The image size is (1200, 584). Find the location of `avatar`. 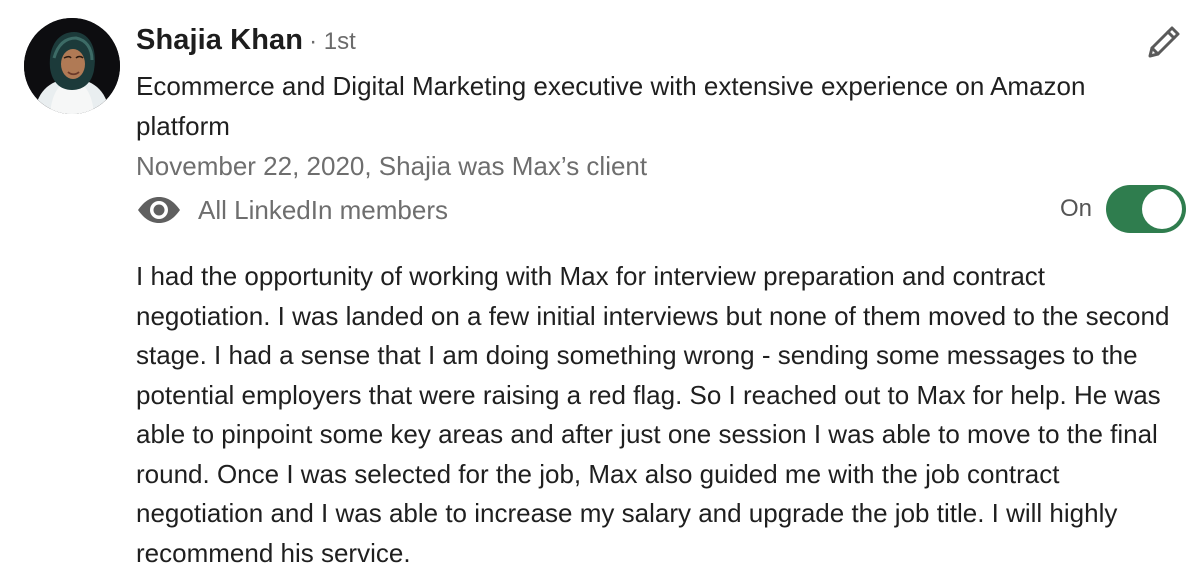

avatar is located at coordinates (72, 66).